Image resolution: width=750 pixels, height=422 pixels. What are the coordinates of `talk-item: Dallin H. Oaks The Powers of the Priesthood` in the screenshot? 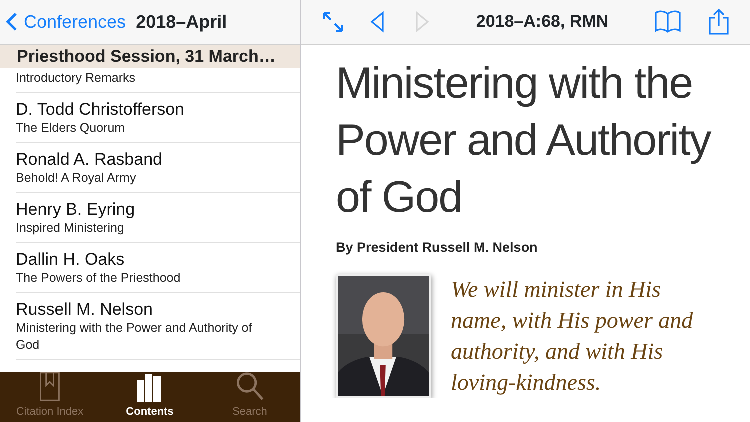 It's located at (158, 268).